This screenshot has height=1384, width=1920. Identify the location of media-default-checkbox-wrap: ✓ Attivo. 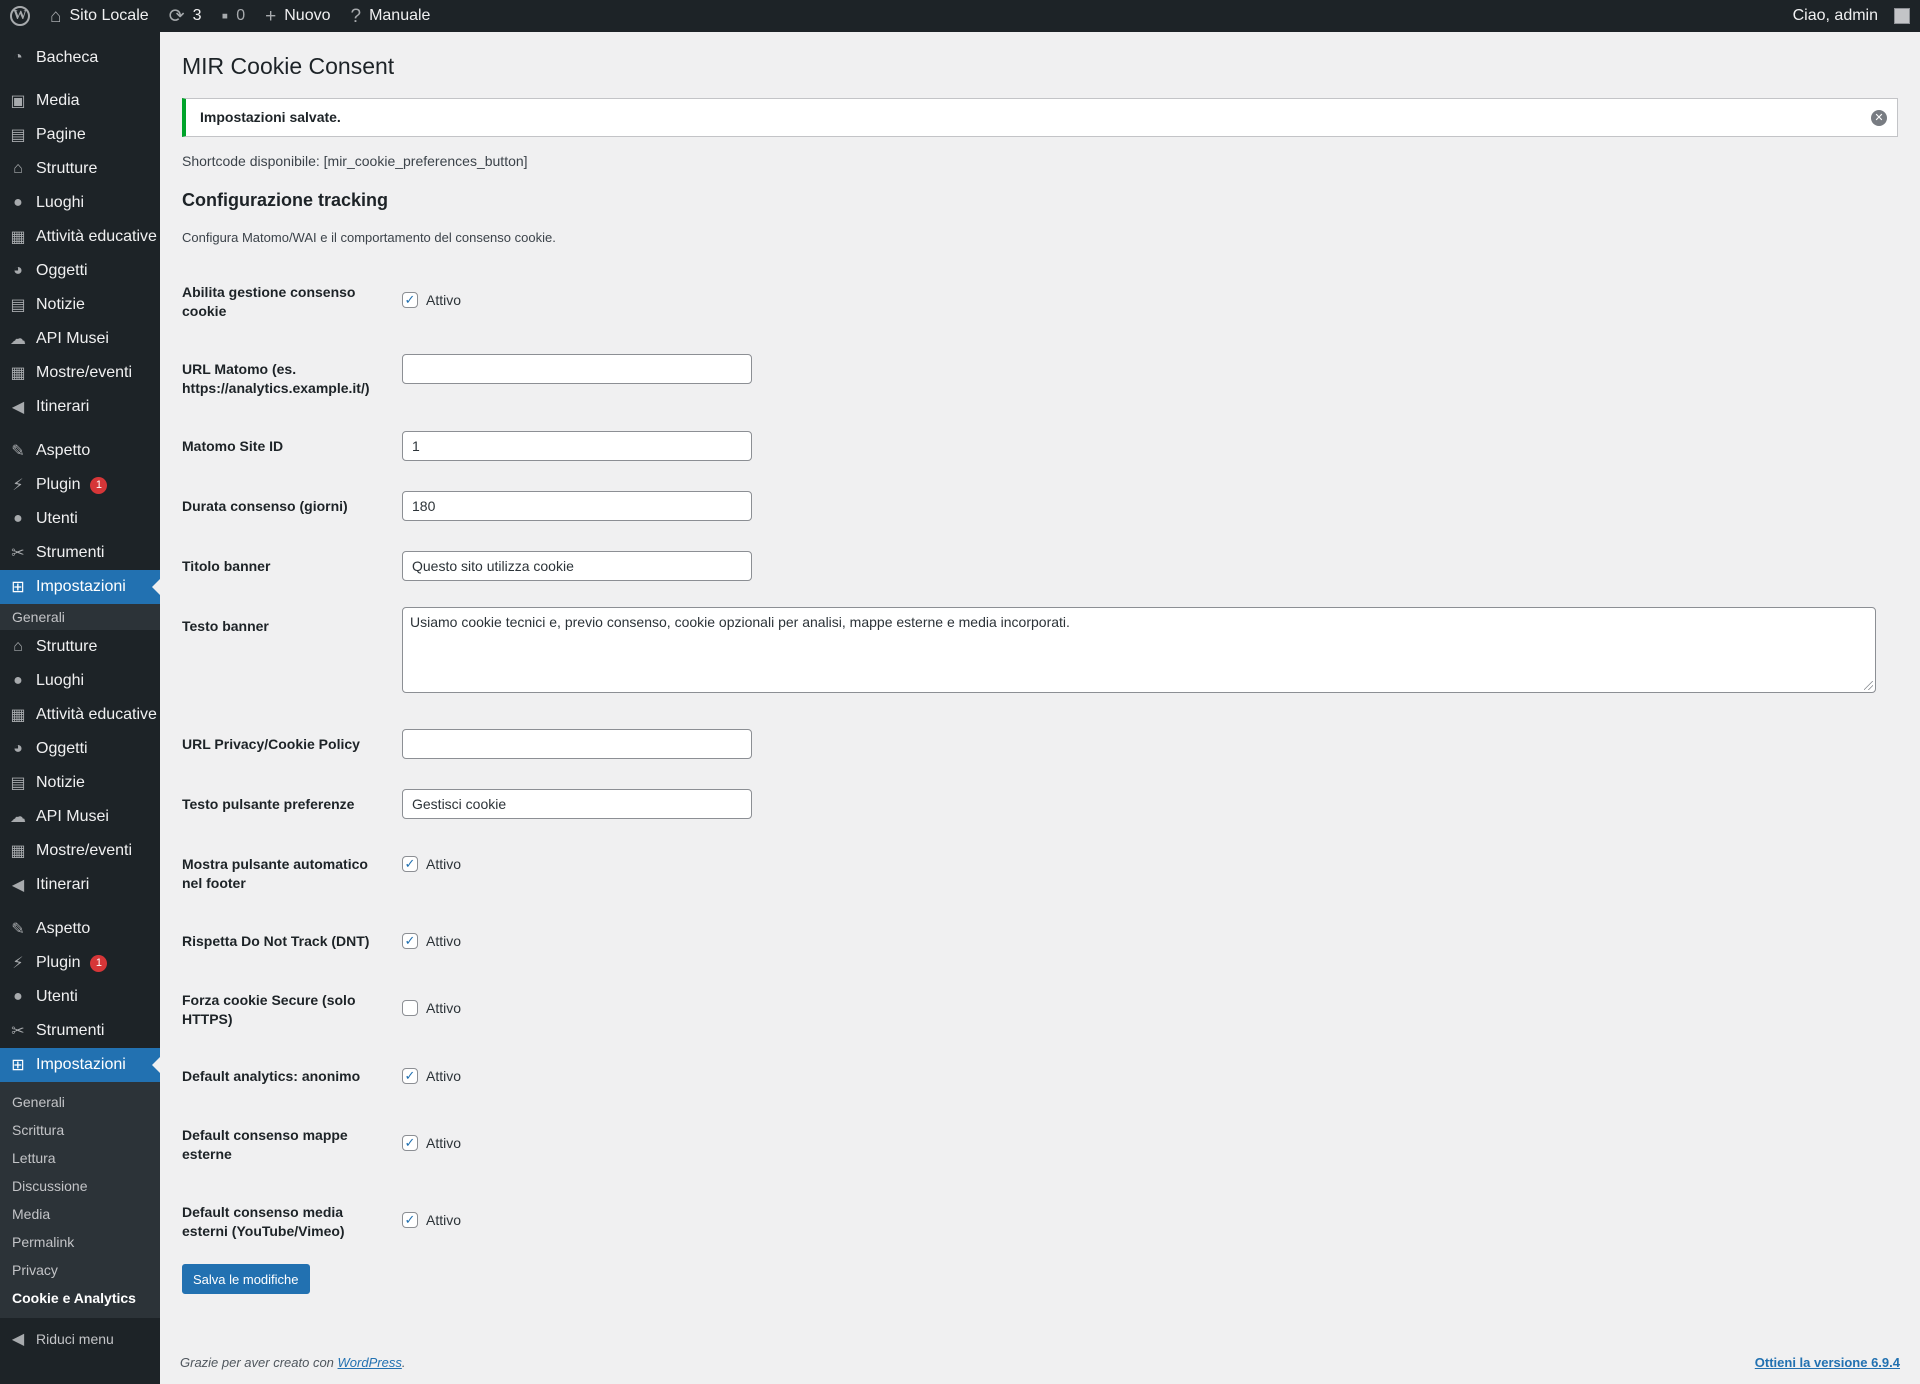
(431, 1219).